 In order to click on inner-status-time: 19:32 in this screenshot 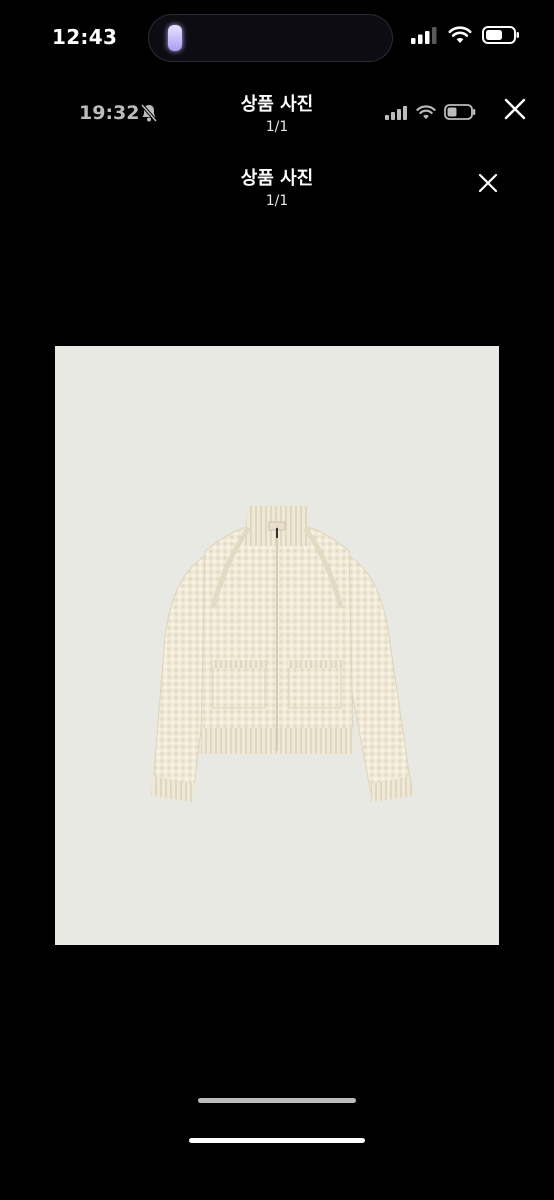, I will do `click(109, 113)`.